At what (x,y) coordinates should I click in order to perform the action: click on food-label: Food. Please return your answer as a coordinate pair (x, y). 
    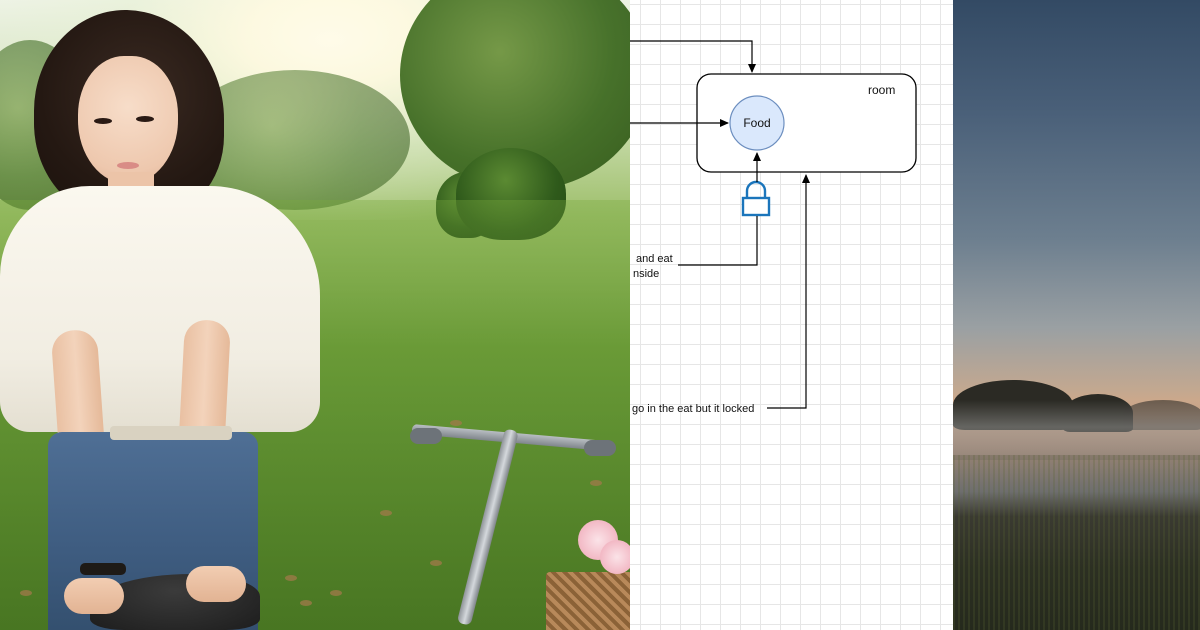
    Looking at the image, I should click on (756, 123).